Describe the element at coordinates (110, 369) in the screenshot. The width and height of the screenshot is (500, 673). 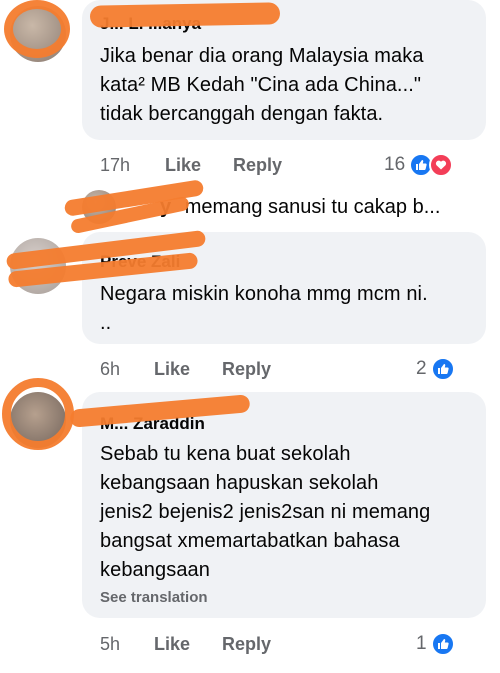
I see `comment-timestamp: 6h` at that location.